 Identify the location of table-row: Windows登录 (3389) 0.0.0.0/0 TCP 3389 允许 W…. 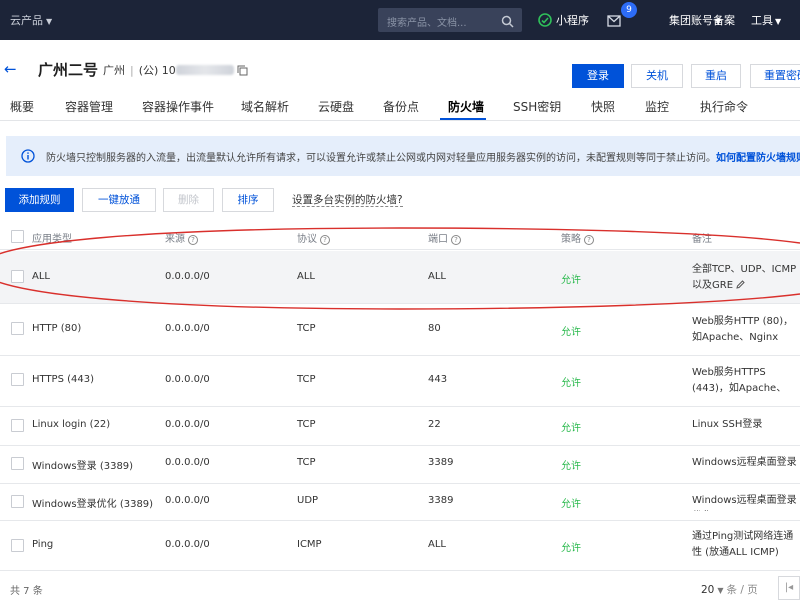
(400, 465).